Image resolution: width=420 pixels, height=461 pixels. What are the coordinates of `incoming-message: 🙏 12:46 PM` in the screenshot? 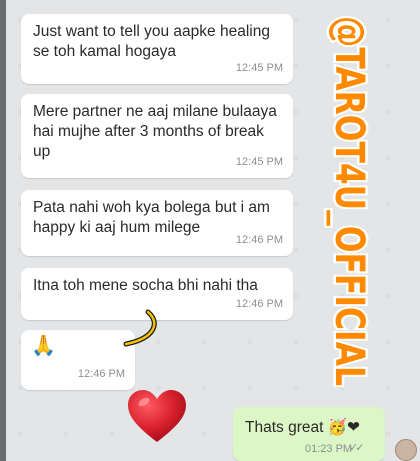 It's located at (78, 360).